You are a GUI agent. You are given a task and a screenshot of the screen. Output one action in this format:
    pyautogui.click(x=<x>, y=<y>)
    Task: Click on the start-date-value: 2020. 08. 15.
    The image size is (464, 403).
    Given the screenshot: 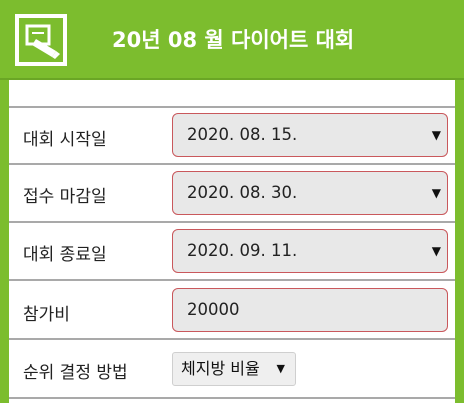 What is the action you would take?
    pyautogui.click(x=242, y=134)
    